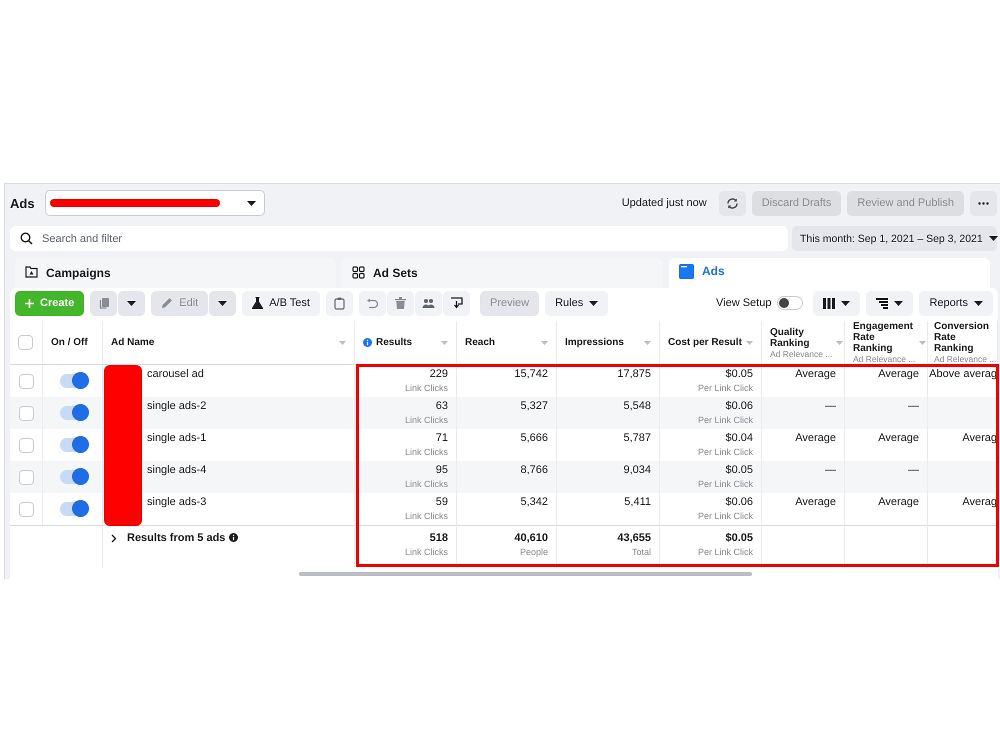 This screenshot has height=750, width=1000. Describe the element at coordinates (637, 502) in the screenshot. I see `cell-value: 5,411` at that location.